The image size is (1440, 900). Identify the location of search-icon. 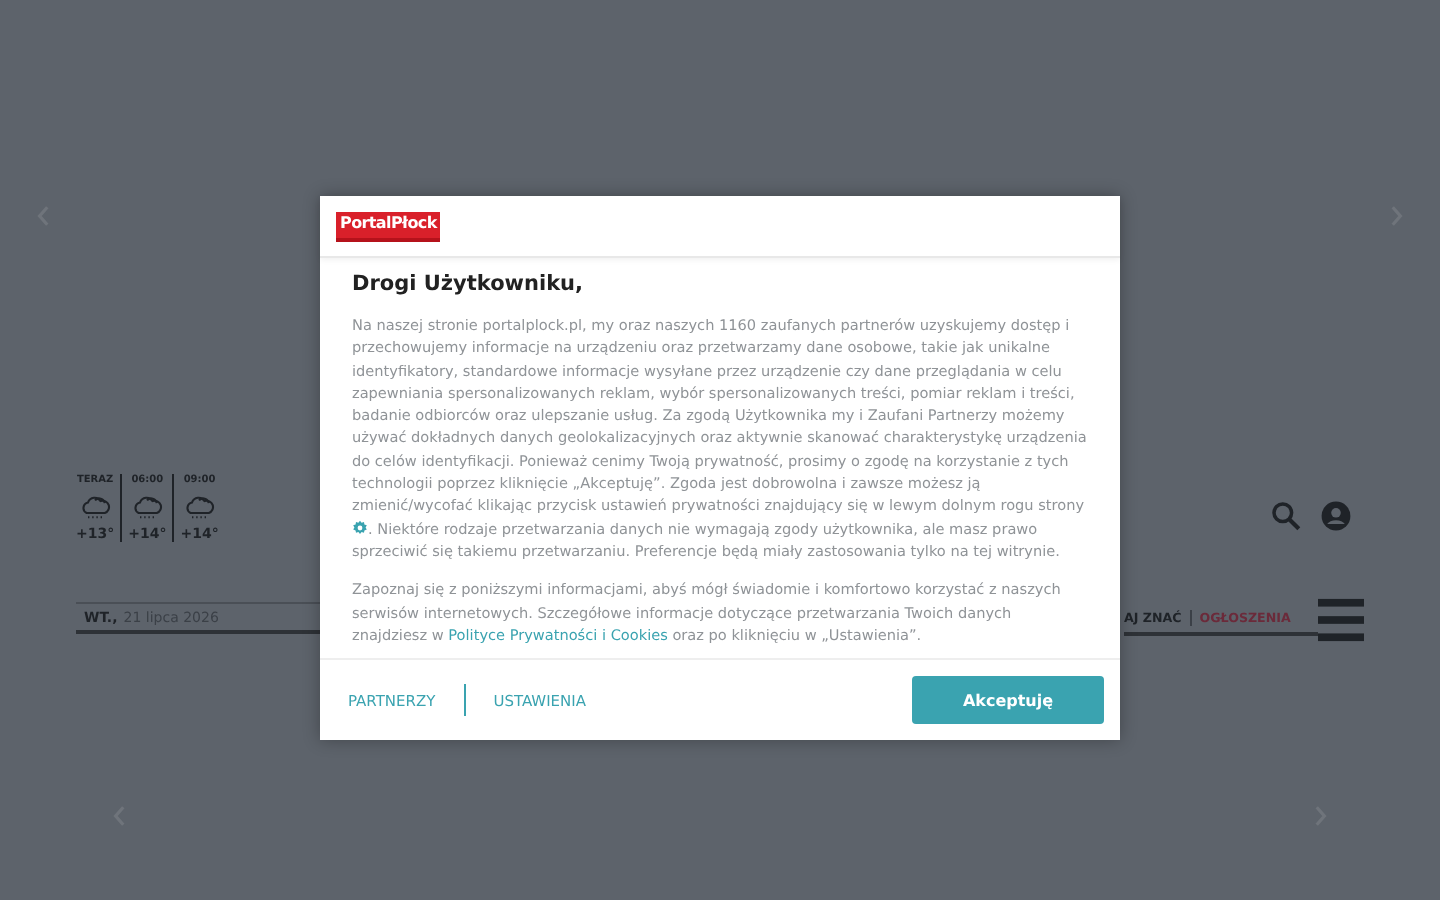
(1286, 516).